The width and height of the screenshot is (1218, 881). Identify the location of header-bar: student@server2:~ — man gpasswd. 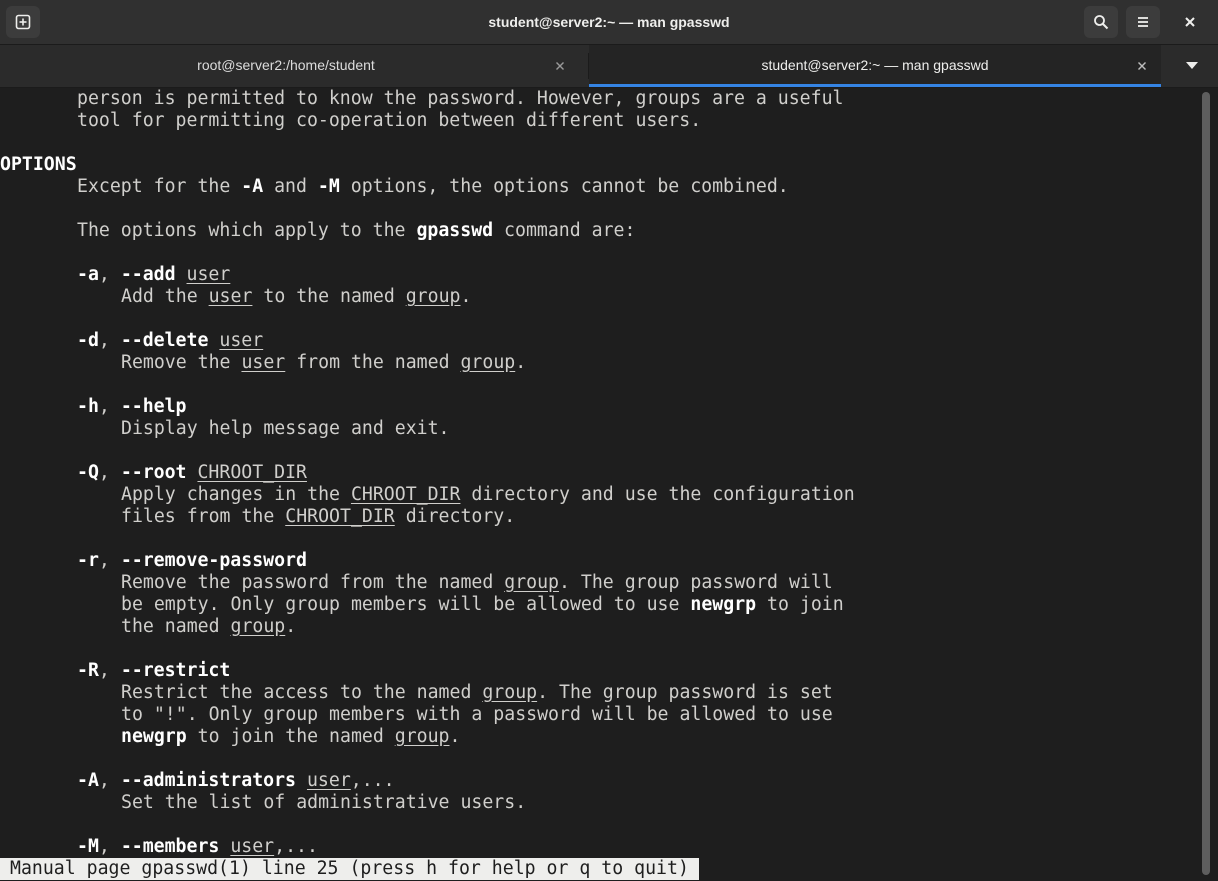
(609, 22).